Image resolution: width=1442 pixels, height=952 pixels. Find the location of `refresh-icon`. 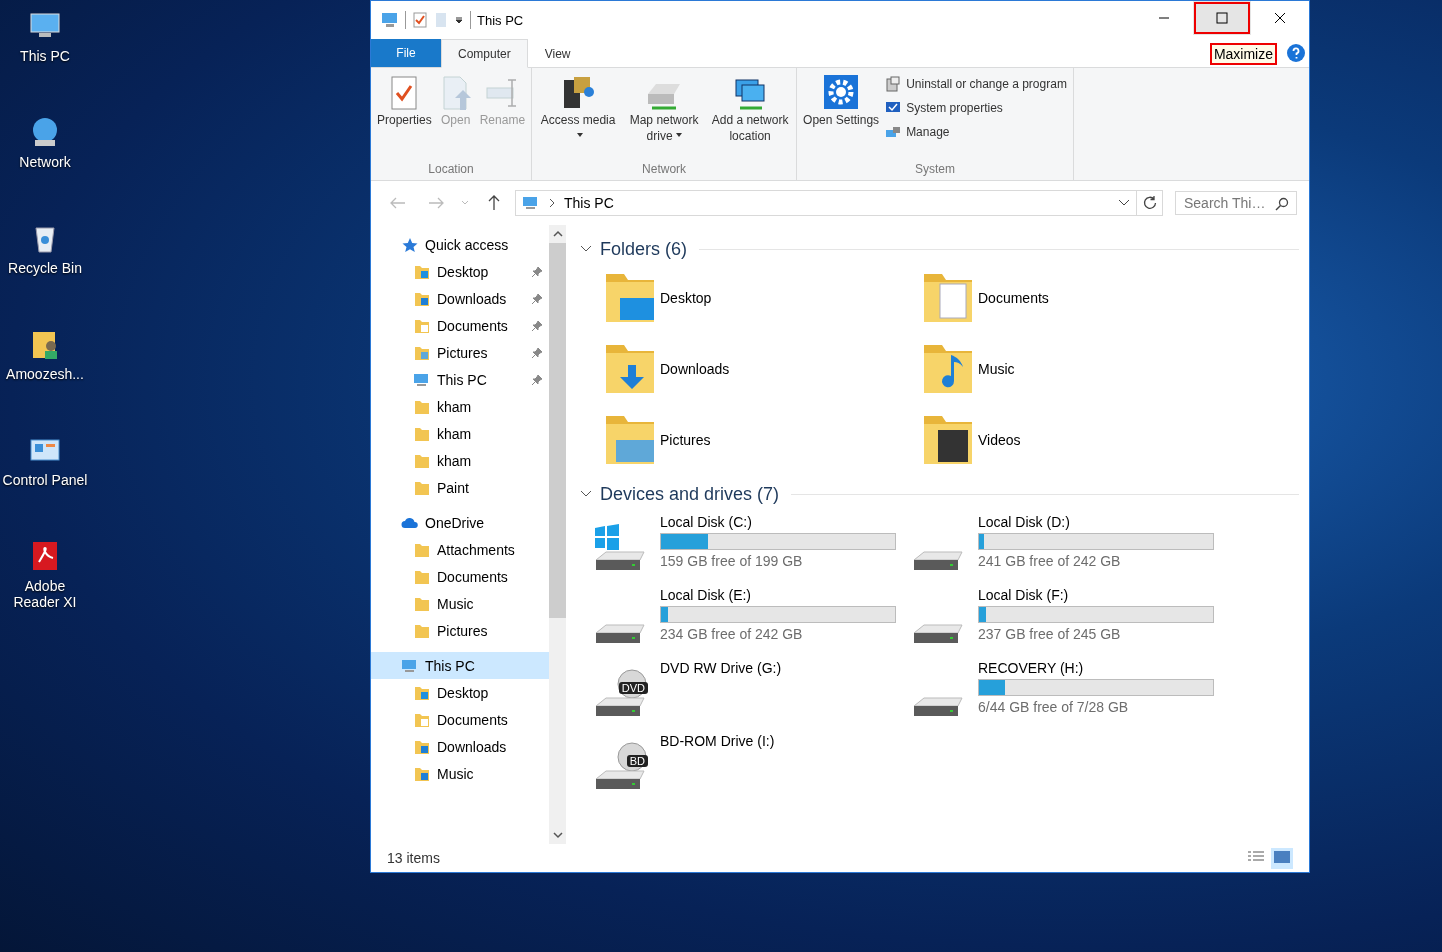

refresh-icon is located at coordinates (1149, 203).